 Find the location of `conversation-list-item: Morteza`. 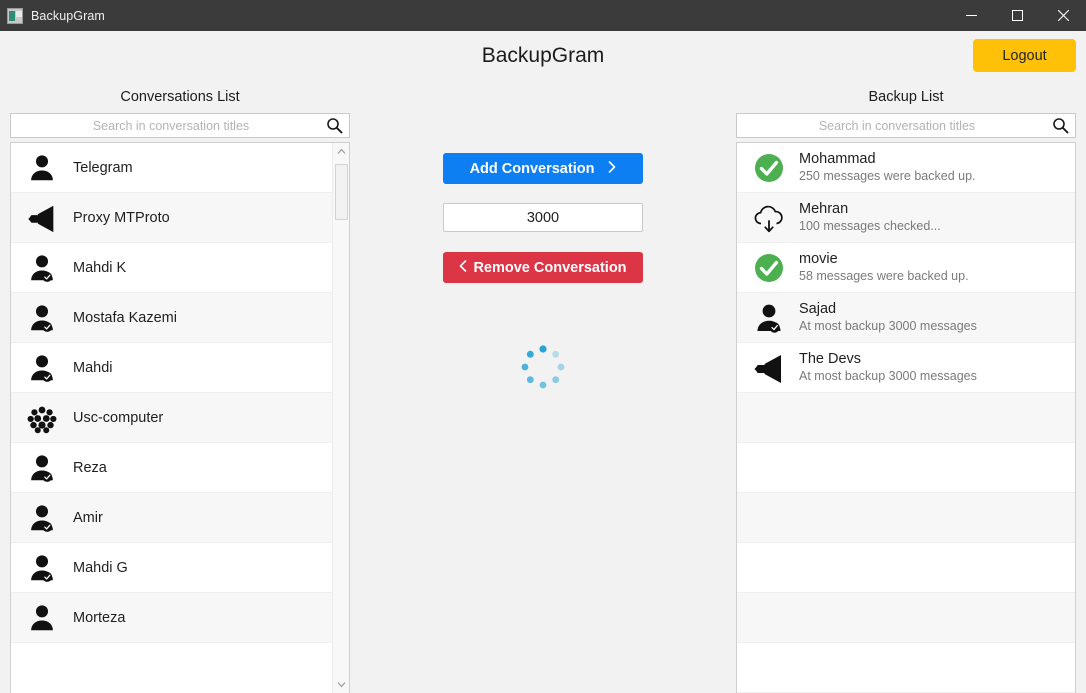

conversation-list-item: Morteza is located at coordinates (171, 618).